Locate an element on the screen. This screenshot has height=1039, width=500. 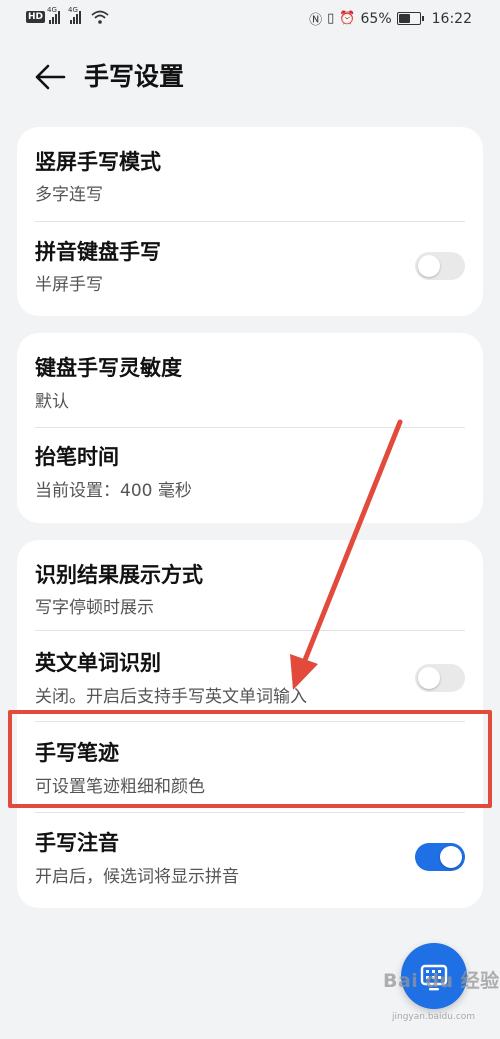
hd-icon: HD is located at coordinates (36, 17).